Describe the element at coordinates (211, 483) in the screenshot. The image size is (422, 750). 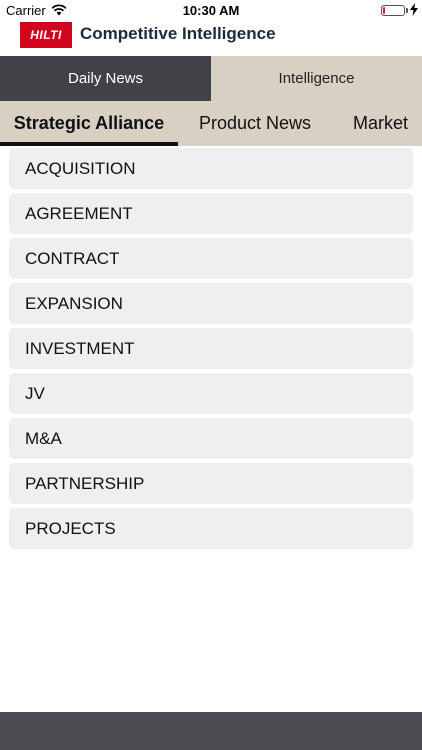
I see `list-item-partnership: PARTNERSHIP` at that location.